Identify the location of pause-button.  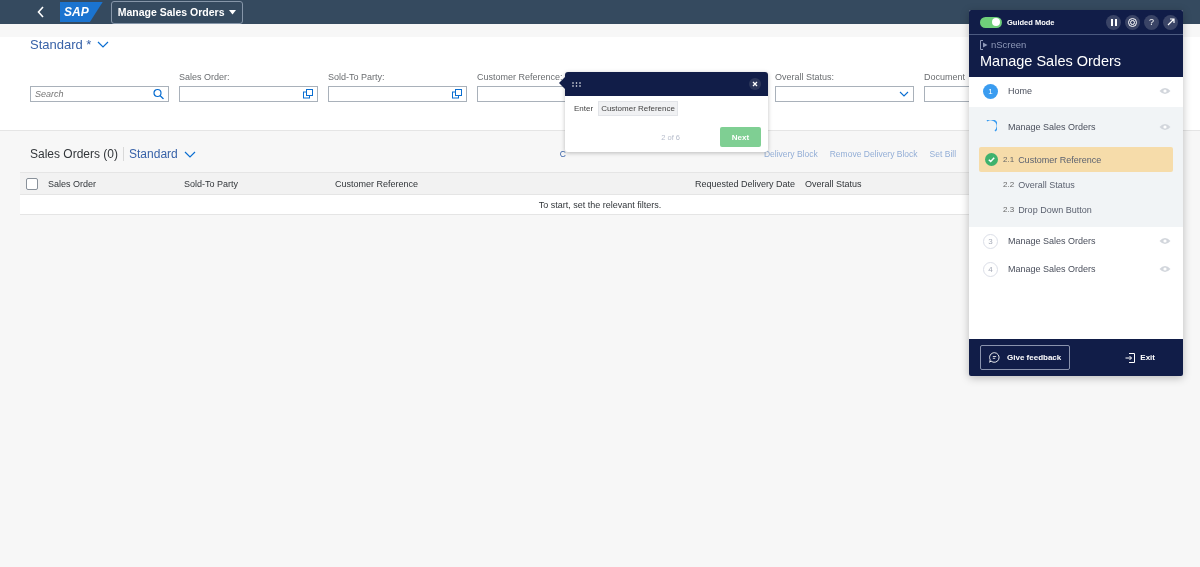
(1113, 22).